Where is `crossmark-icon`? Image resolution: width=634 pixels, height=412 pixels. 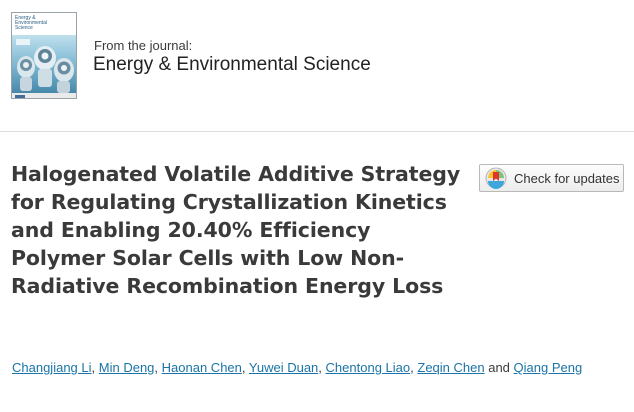 crossmark-icon is located at coordinates (496, 178).